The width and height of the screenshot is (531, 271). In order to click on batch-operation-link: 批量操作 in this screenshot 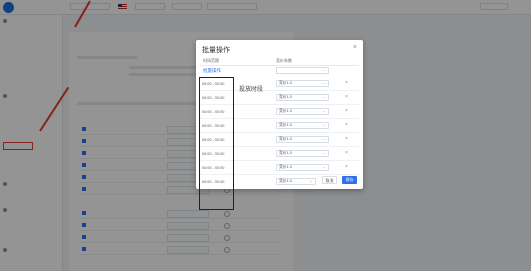, I will do `click(212, 71)`.